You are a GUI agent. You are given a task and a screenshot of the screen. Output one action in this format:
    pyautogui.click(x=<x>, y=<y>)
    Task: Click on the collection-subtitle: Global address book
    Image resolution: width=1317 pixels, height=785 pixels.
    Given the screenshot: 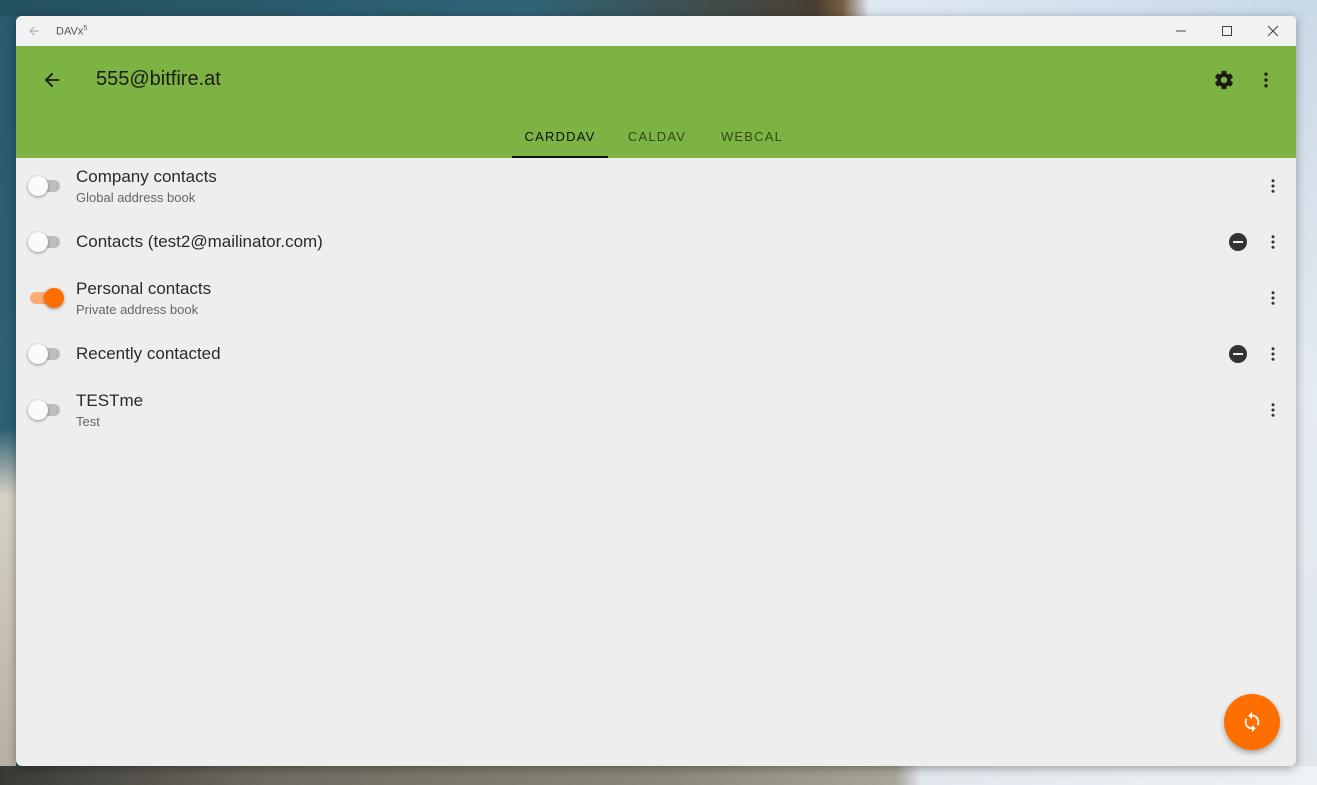 What is the action you would take?
    pyautogui.click(x=136, y=197)
    